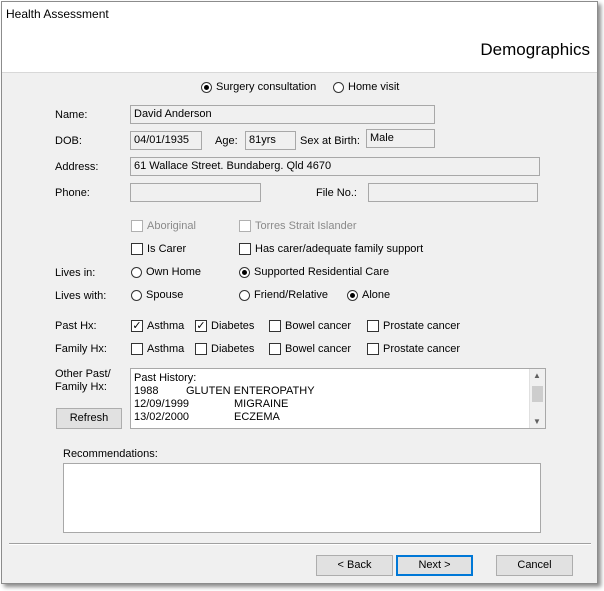  Describe the element at coordinates (174, 272) in the screenshot. I see `own-home-label: Own Home` at that location.